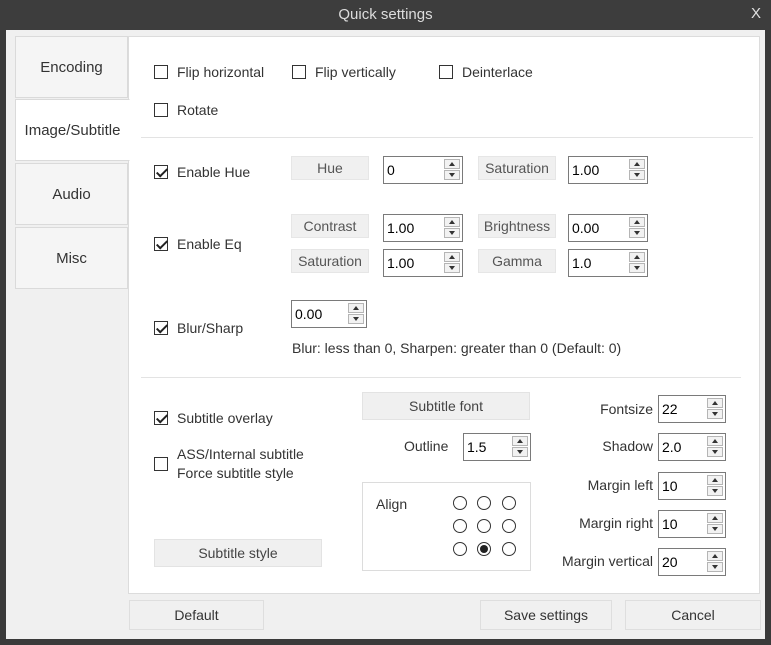  Describe the element at coordinates (161, 464) in the screenshot. I see `force-subtitle-style-checkbox` at that location.